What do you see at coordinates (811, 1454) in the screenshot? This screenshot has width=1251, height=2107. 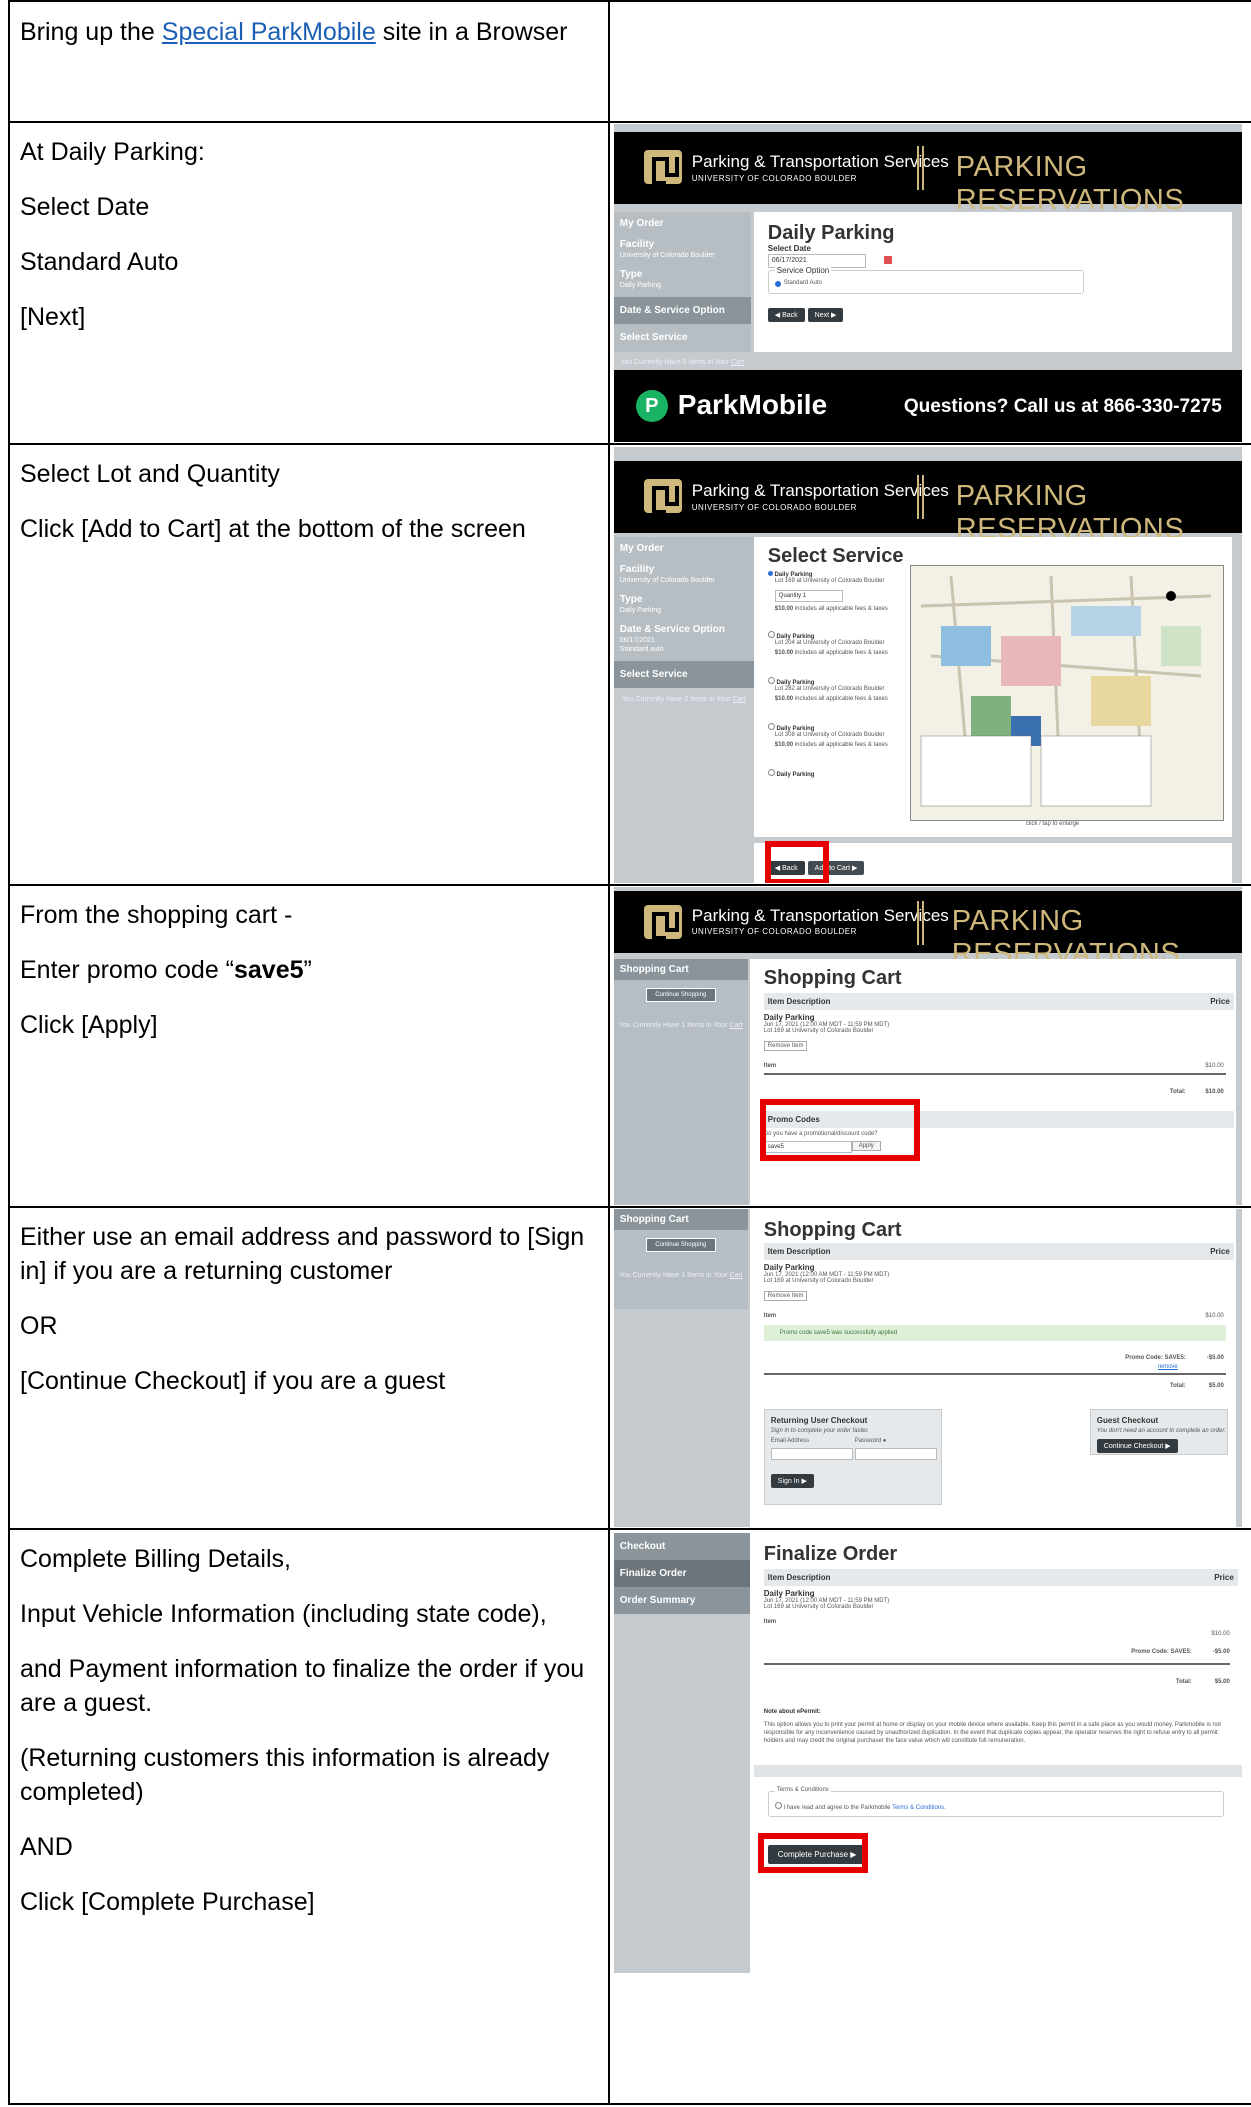 I see `email-field` at bounding box center [811, 1454].